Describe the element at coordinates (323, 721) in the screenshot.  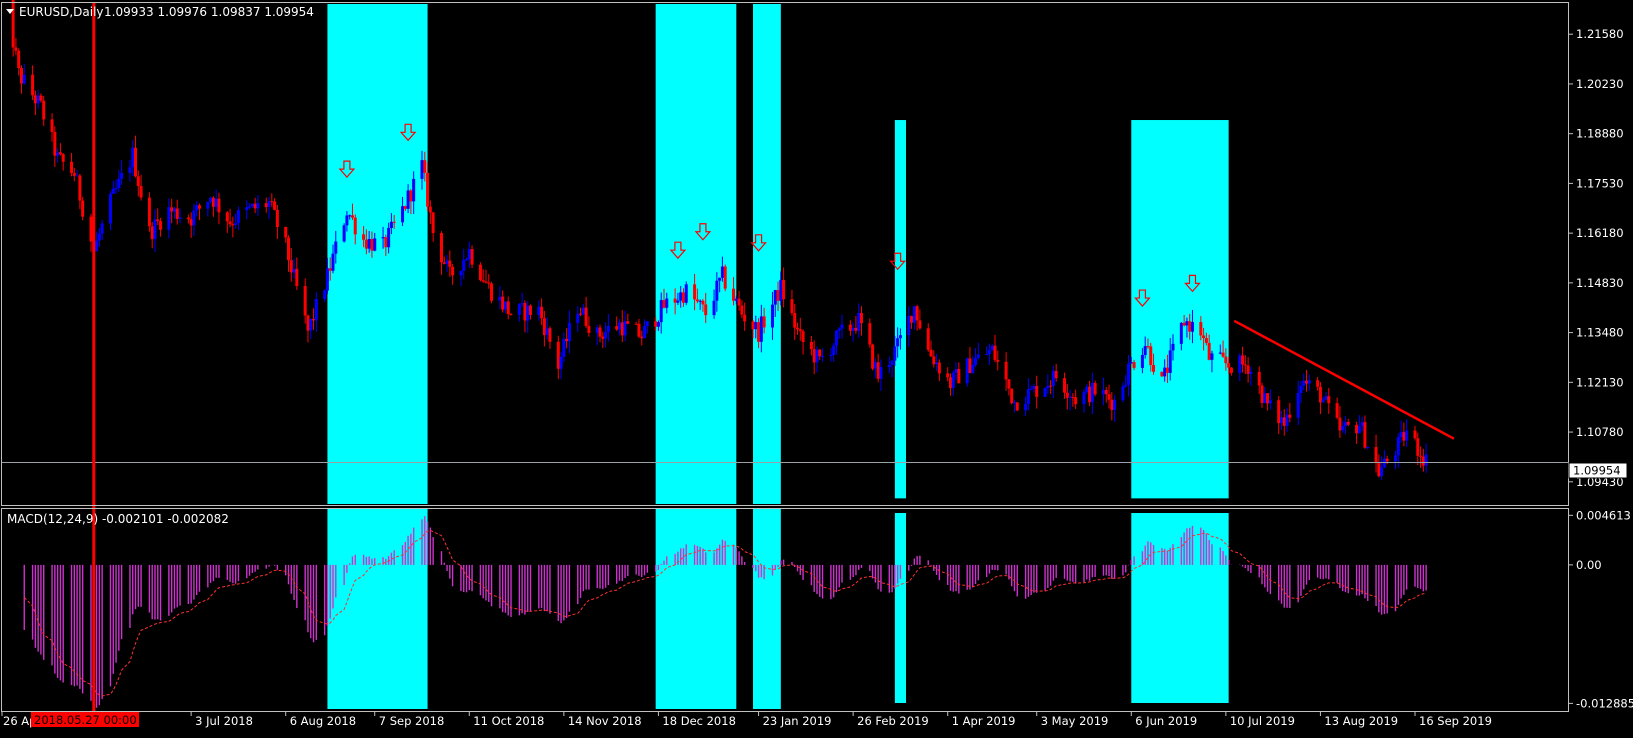
I see `time-tick-label: 6 Aug 2018` at that location.